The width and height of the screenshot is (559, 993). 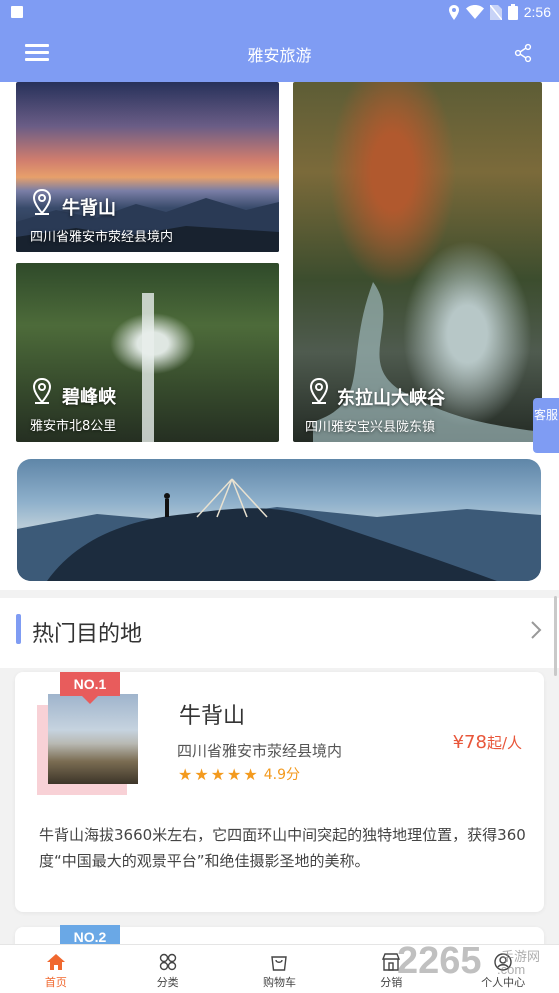 What do you see at coordinates (279, 12) in the screenshot?
I see `status-bar: 2:56` at bounding box center [279, 12].